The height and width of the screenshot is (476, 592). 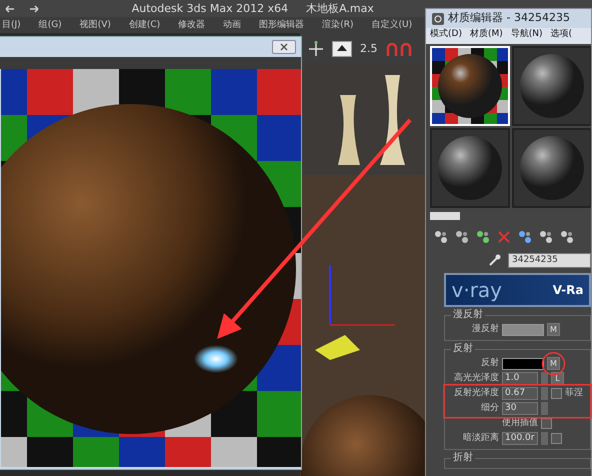 I want to click on close-icon, so click(x=284, y=46).